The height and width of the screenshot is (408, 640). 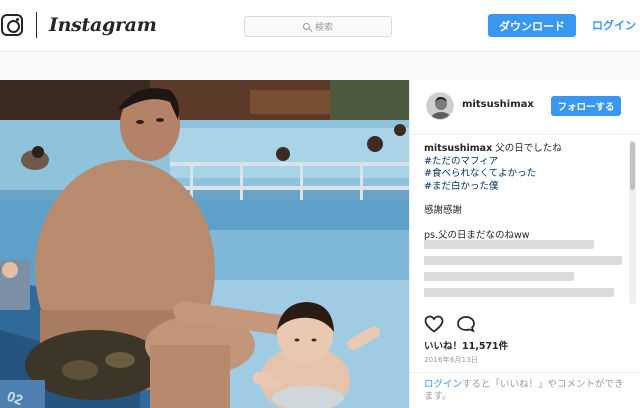 I want to click on login-link: ログイン, so click(x=614, y=25).